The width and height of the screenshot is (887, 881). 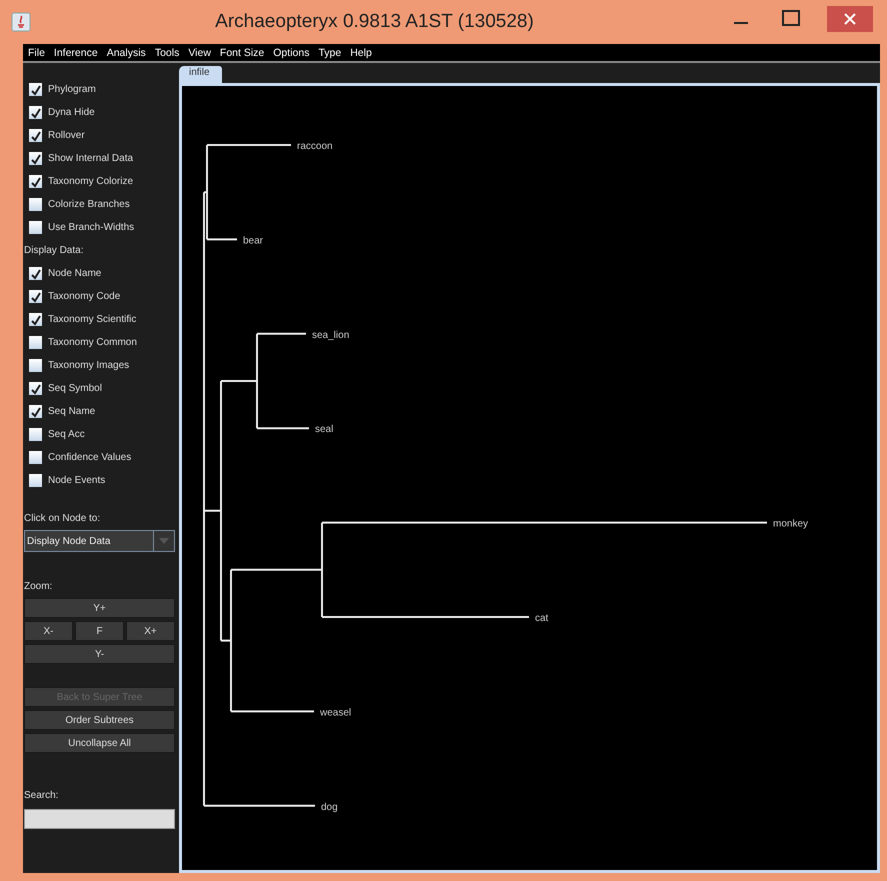 I want to click on menu-item: Tools, so click(x=167, y=52).